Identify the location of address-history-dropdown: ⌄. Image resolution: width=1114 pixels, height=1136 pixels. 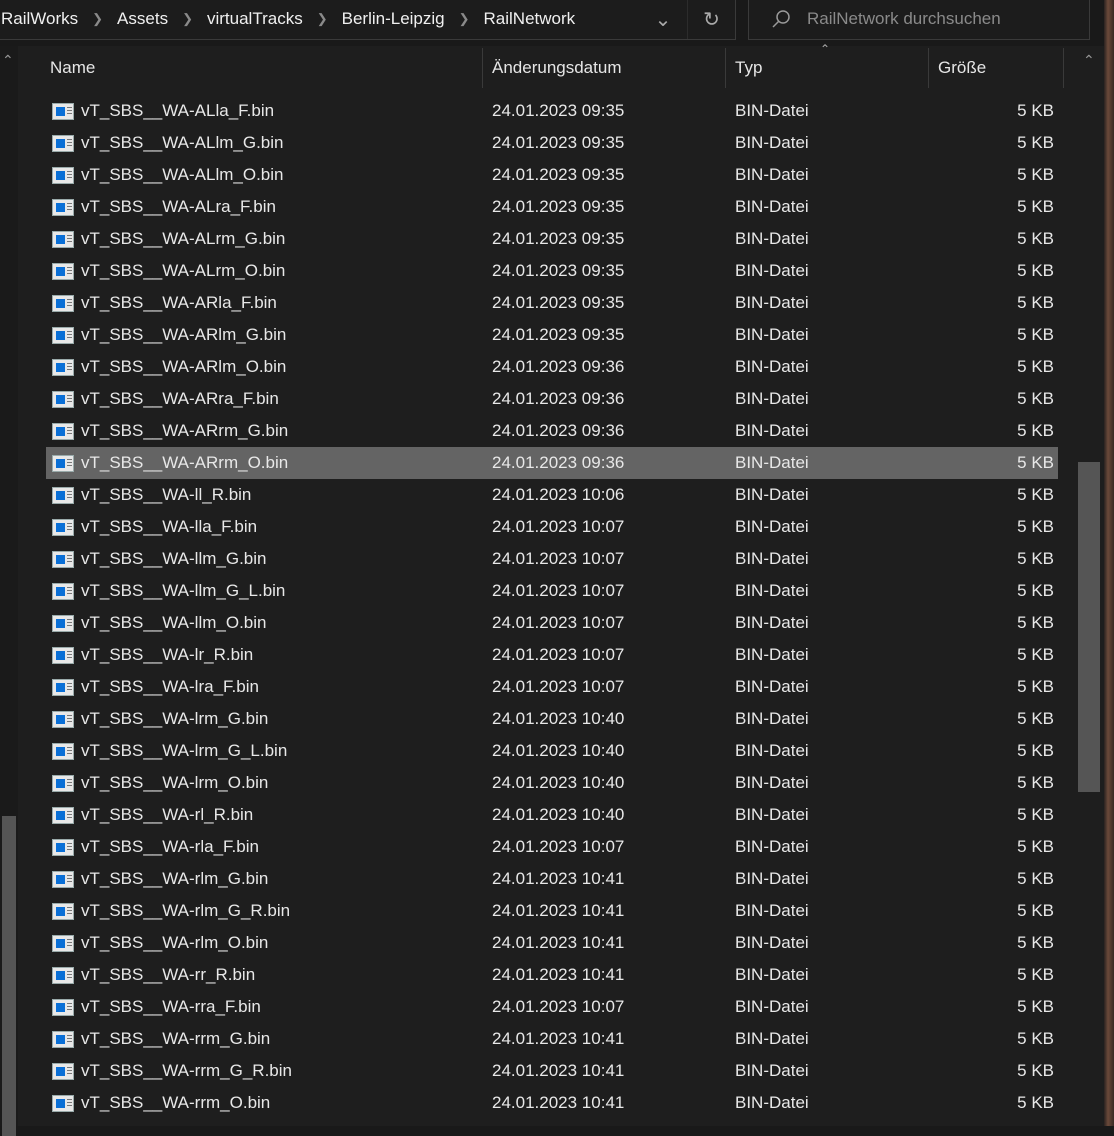
(663, 19).